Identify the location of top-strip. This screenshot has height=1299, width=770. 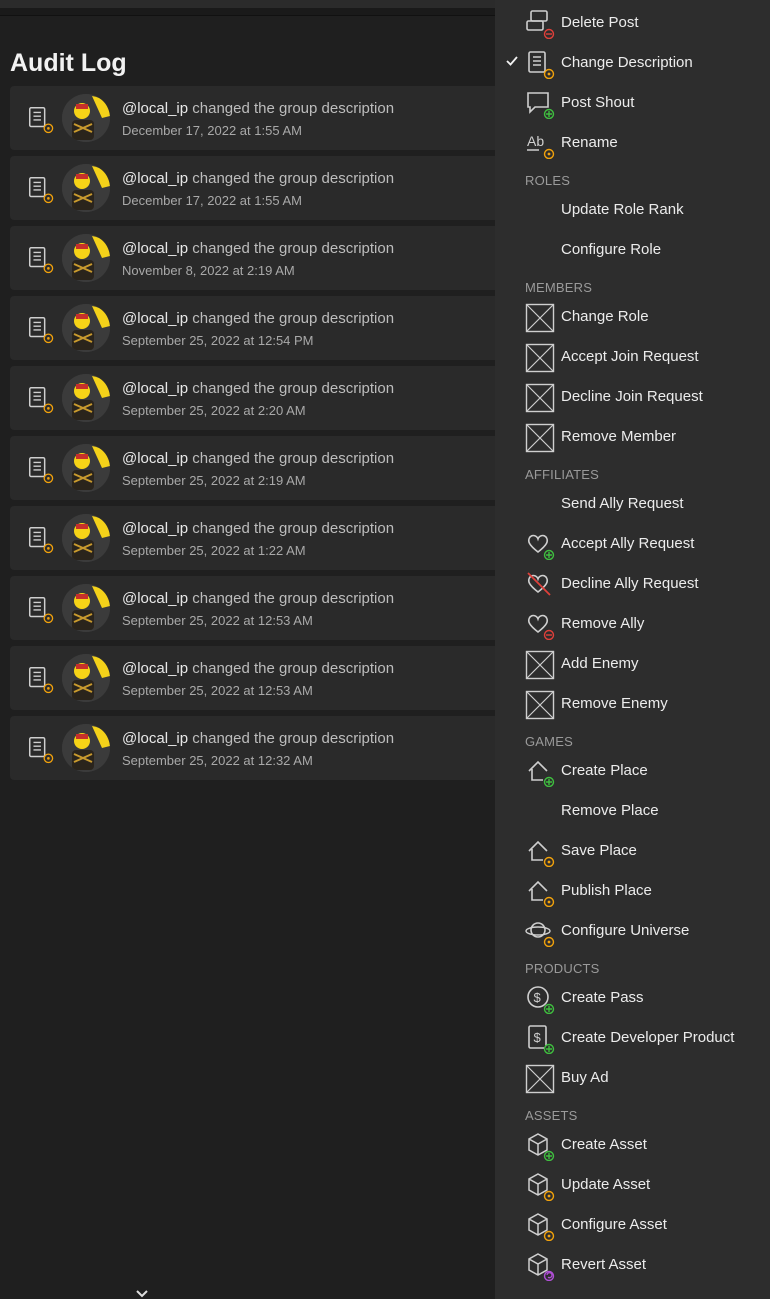
(247, 4).